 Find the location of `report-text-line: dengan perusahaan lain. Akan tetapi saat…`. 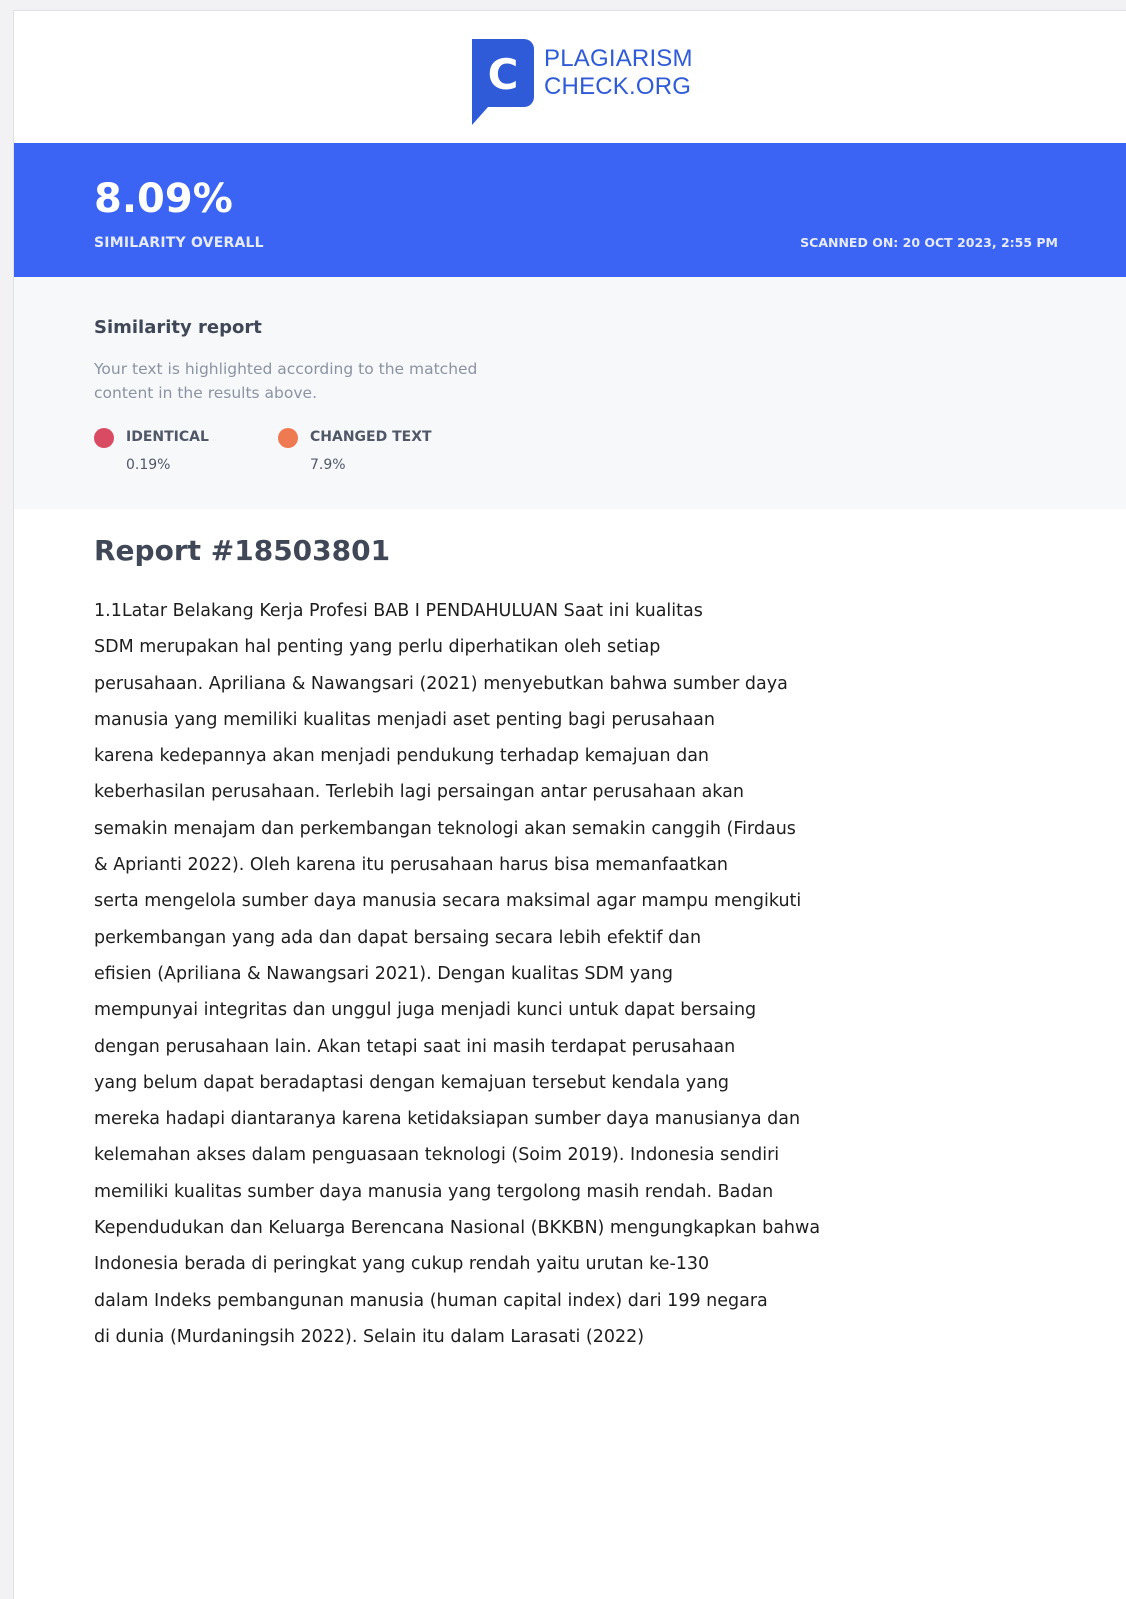

report-text-line: dengan perusahaan lain. Akan tetapi saat… is located at coordinates (415, 1046).